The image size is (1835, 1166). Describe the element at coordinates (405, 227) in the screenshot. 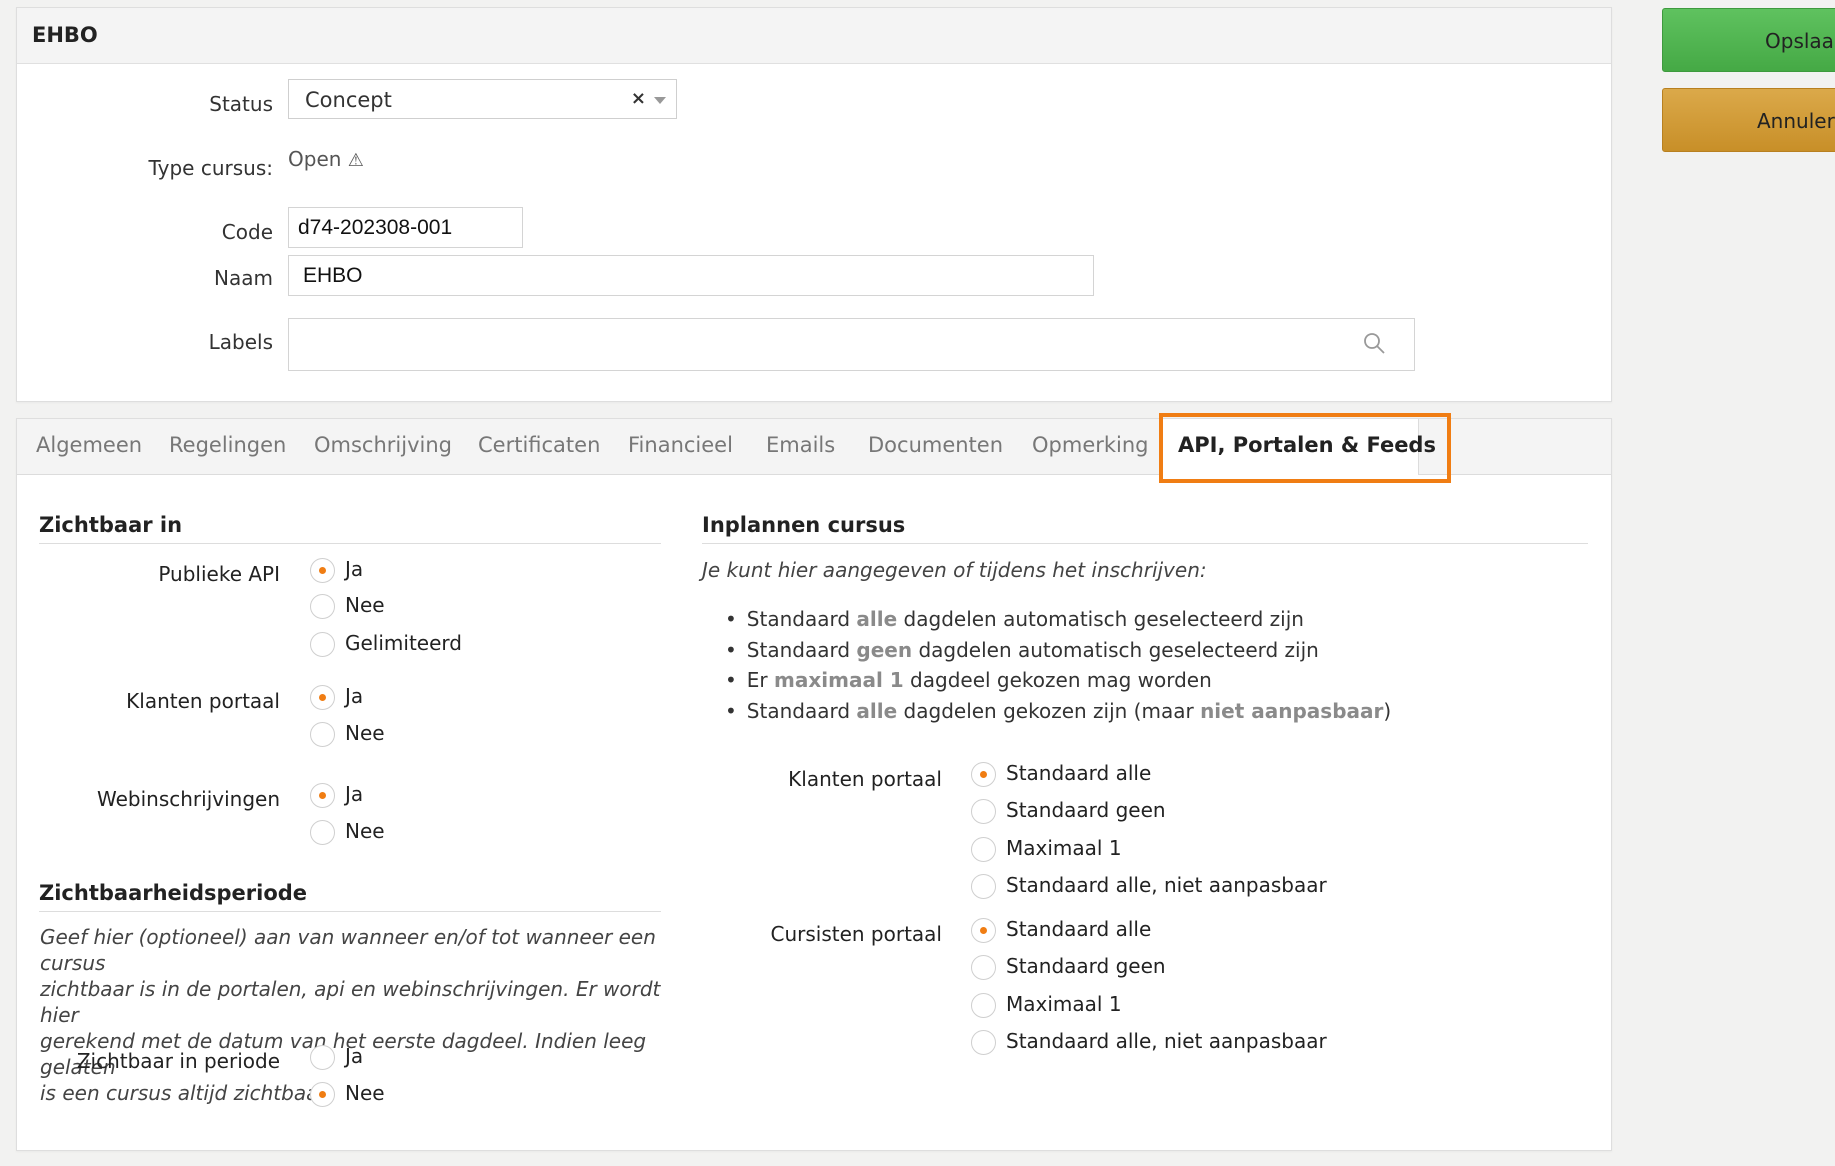

I see `code-input: d74-202308-001` at that location.